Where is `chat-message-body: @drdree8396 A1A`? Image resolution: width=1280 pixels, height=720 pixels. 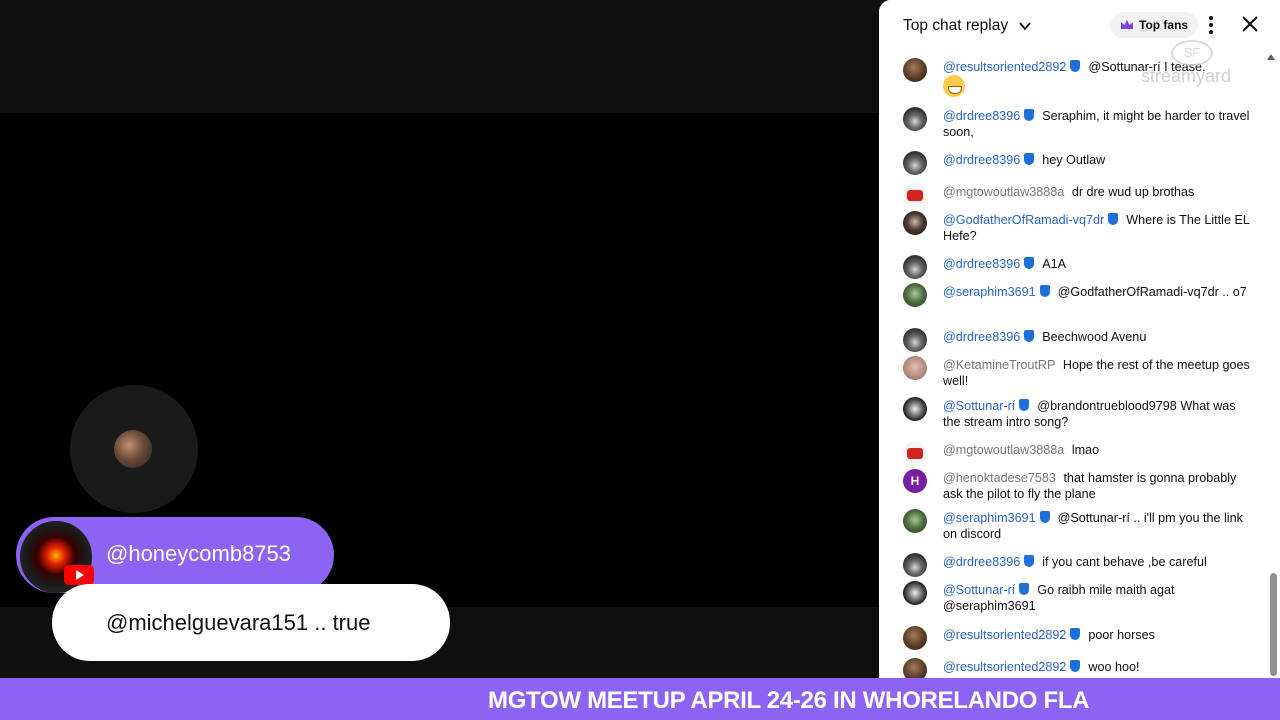
chat-message-body: @drdree8396 A1A is located at coordinates (1099, 264).